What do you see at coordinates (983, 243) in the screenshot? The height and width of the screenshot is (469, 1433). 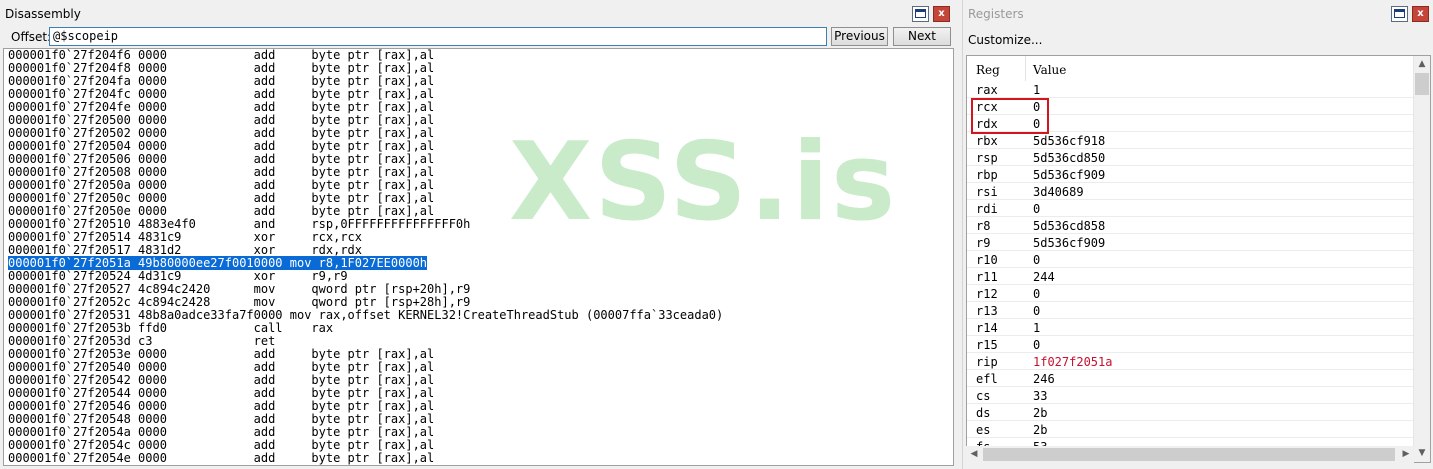 I see `register-name: r9` at bounding box center [983, 243].